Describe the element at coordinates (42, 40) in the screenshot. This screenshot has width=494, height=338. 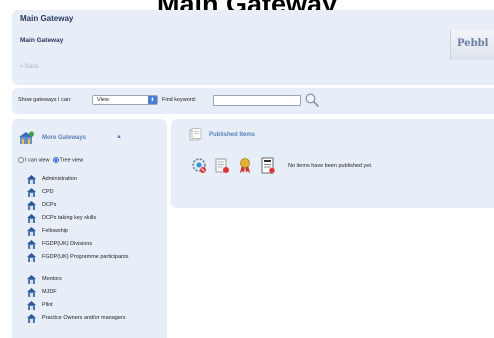
I see `header-subtitle: Main Gateway` at that location.